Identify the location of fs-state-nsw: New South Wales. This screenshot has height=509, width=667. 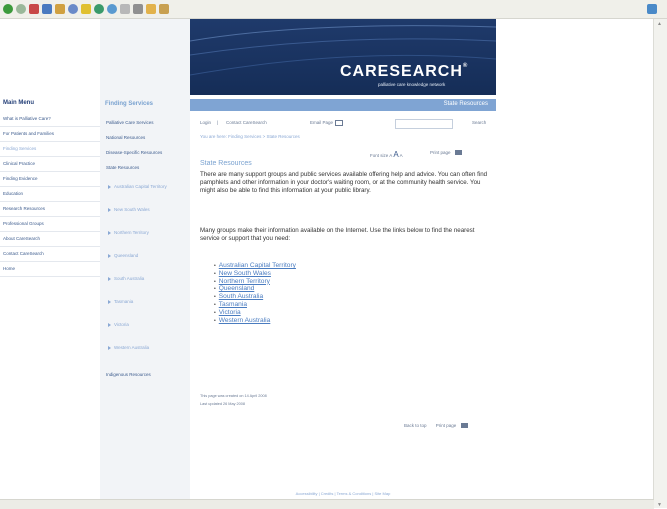
(145, 209).